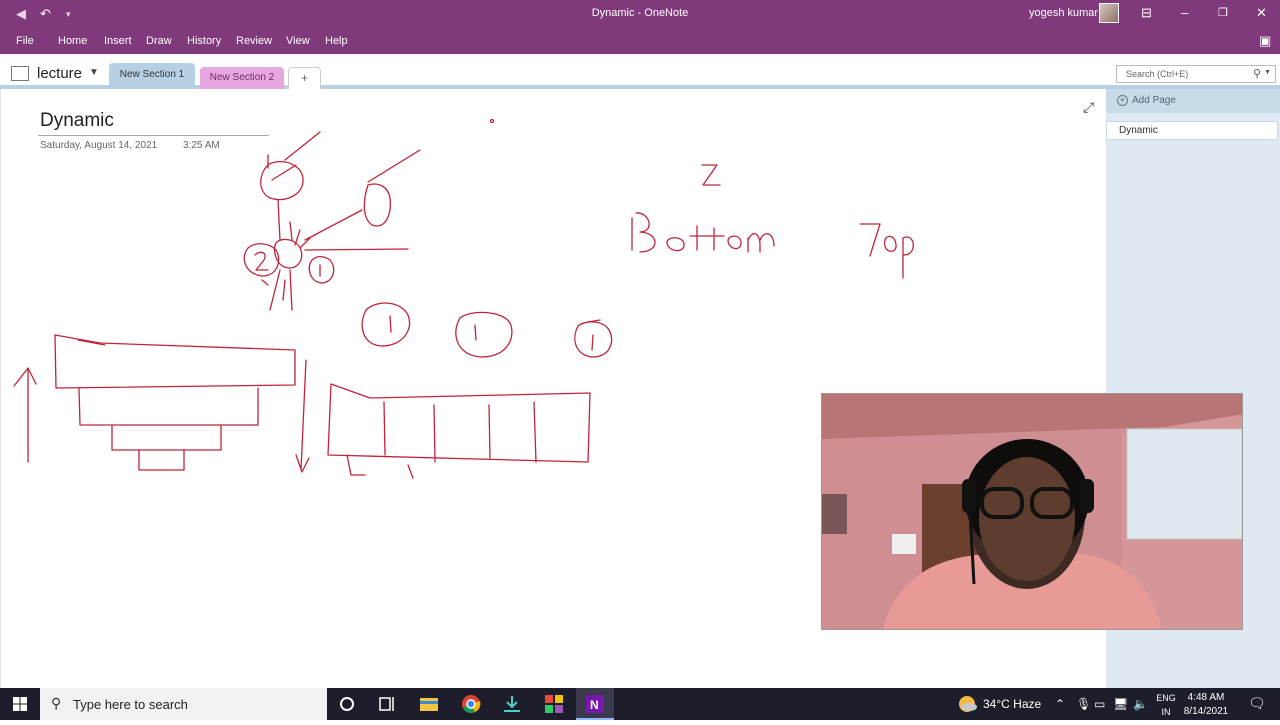 The width and height of the screenshot is (1280, 725). I want to click on battery-icon: ▭, so click(1099, 704).